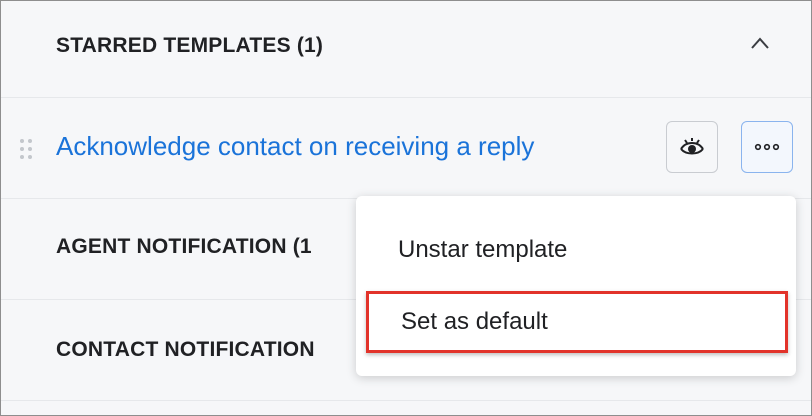 Image resolution: width=812 pixels, height=416 pixels. I want to click on more-options-button, so click(767, 147).